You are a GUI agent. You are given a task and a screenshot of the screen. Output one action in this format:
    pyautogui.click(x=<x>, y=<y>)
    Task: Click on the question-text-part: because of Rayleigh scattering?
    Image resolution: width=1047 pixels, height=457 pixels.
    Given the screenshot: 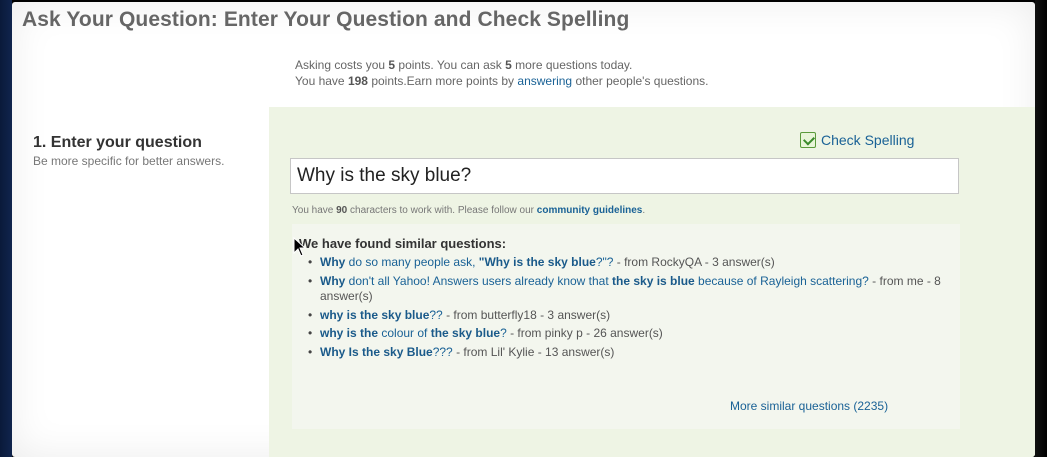 What is the action you would take?
    pyautogui.click(x=781, y=280)
    